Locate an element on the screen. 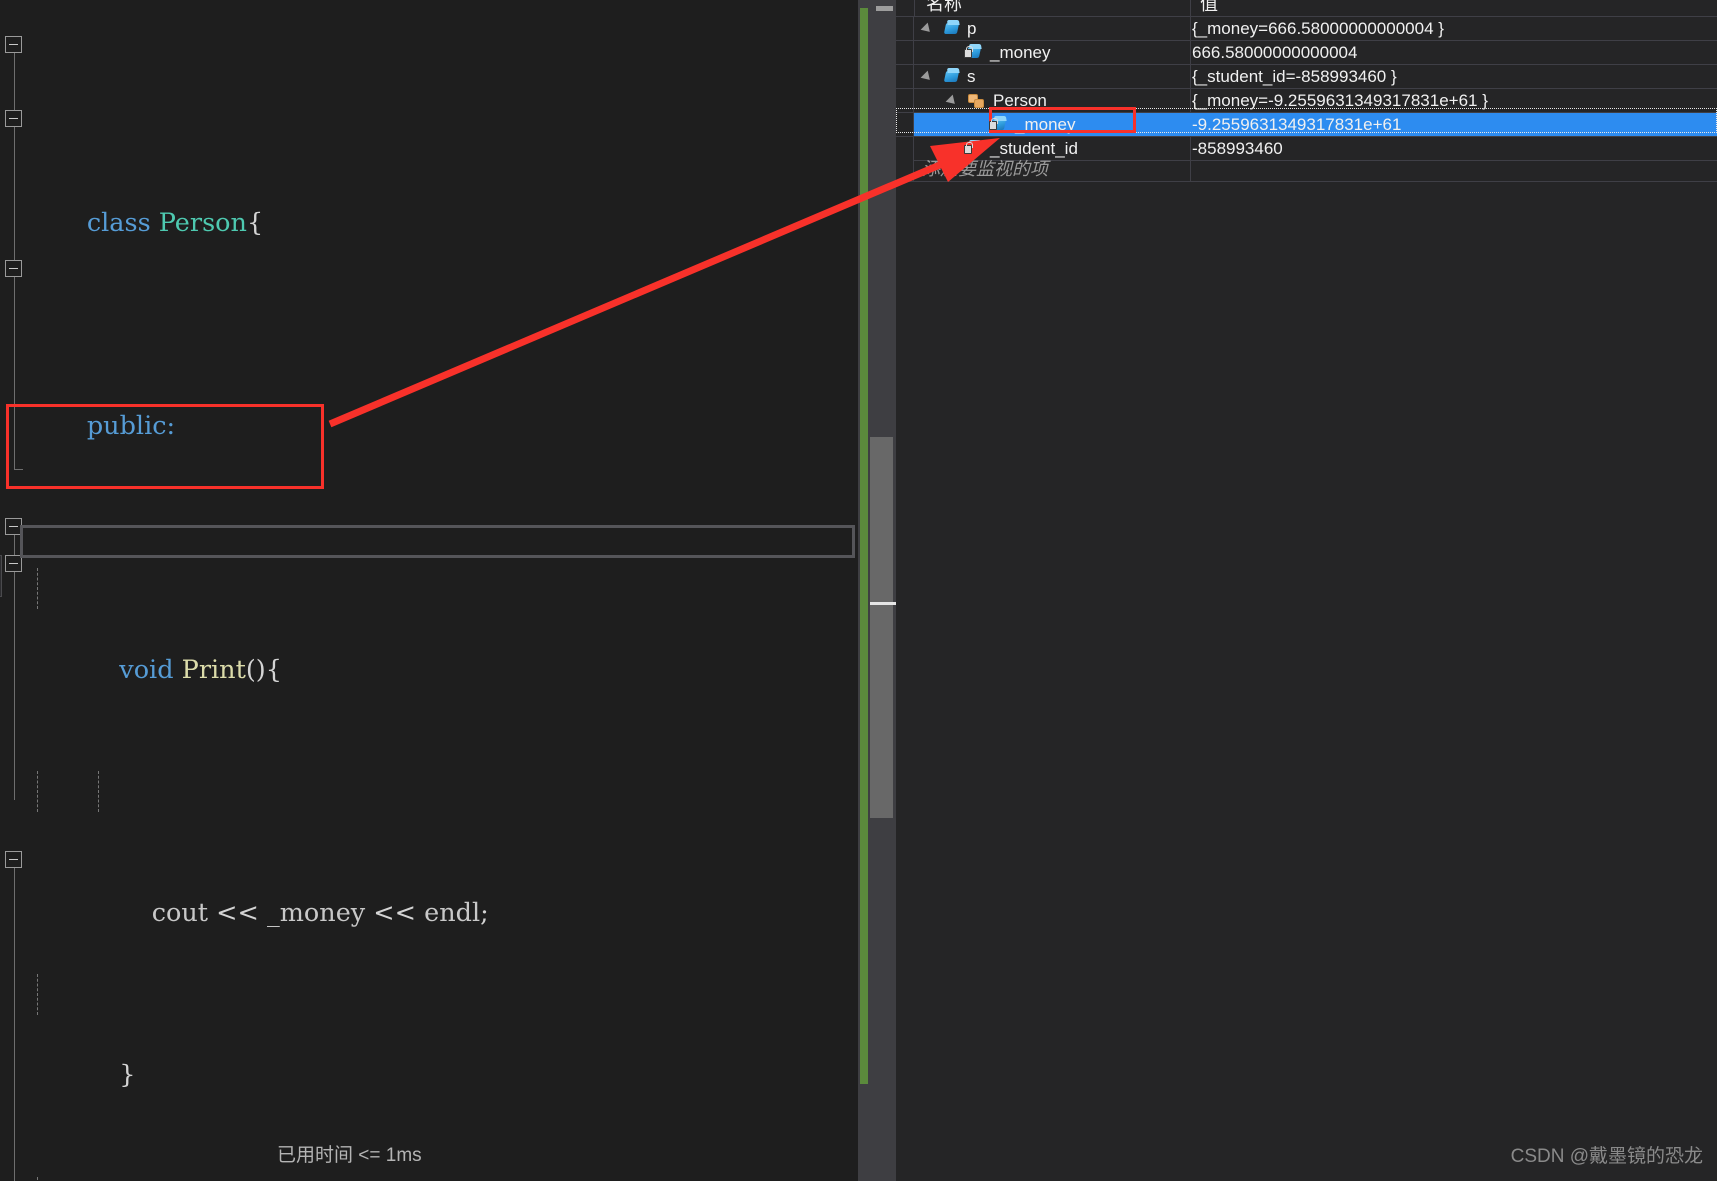 The width and height of the screenshot is (1717, 1181). token-semicolon: ; is located at coordinates (484, 913).